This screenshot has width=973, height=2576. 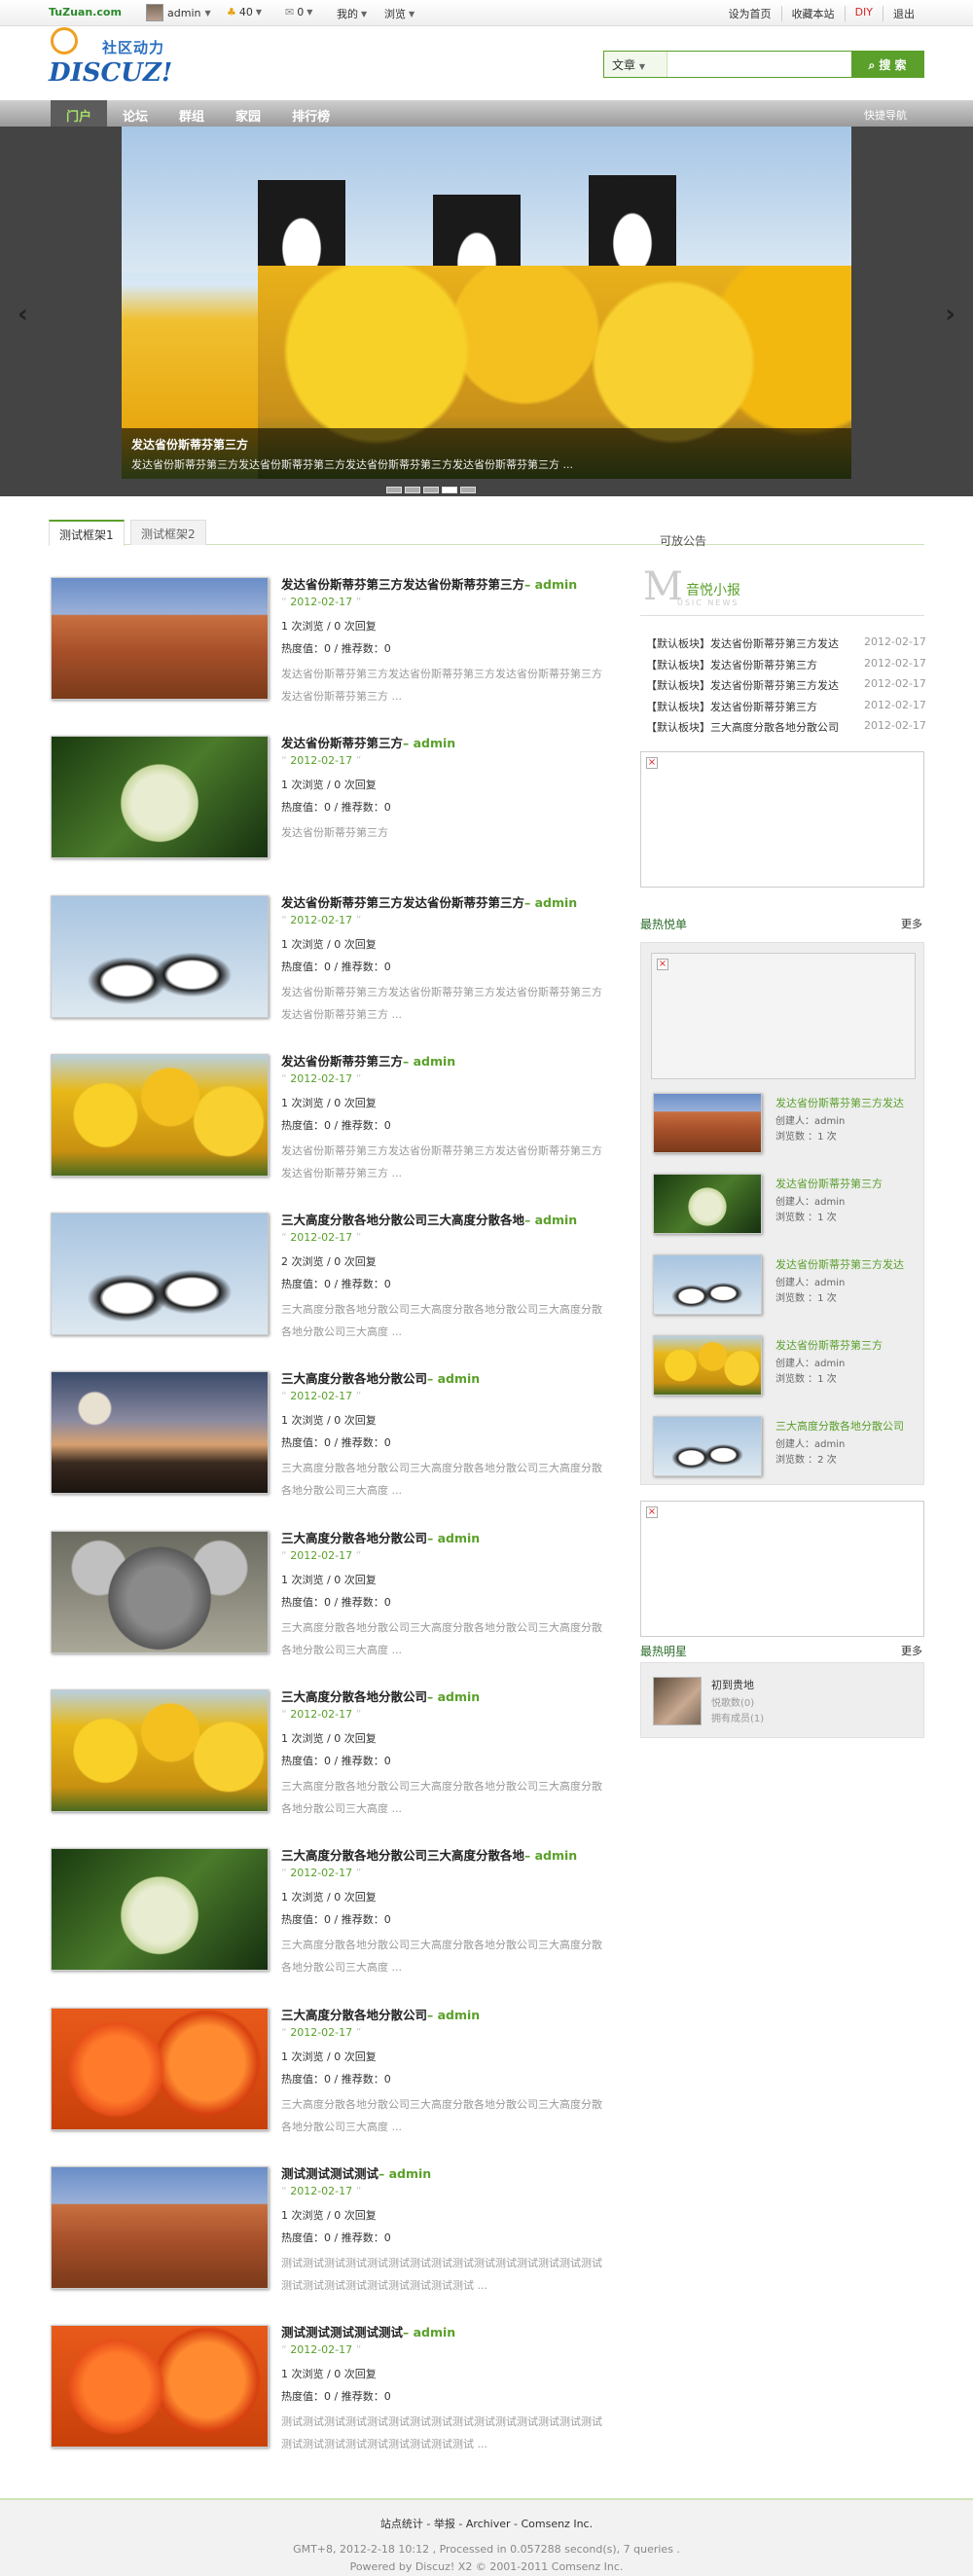 I want to click on nav-item-home: 家园, so click(x=248, y=113).